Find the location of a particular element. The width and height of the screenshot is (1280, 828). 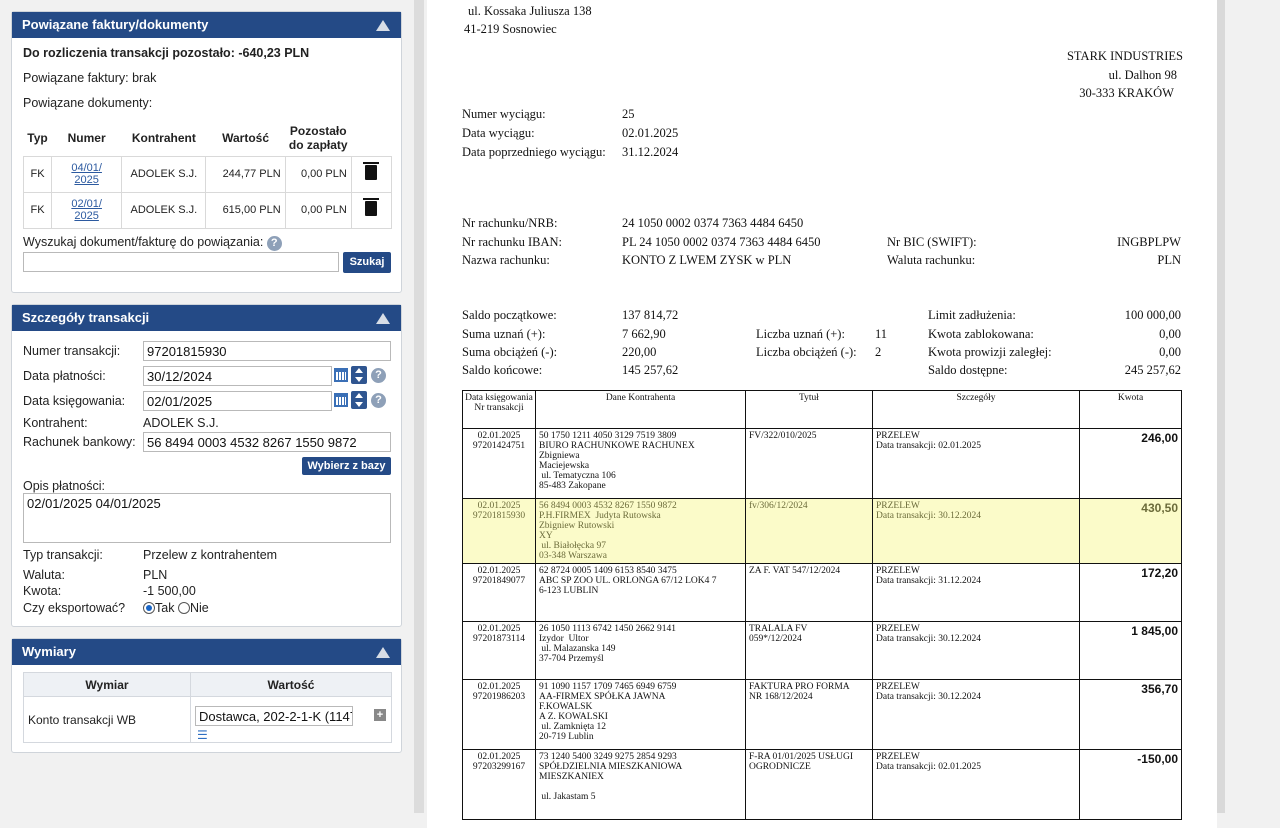

counterparty-line: ABC SP ZOO UL. ORLONGA 67/12 LOK4 7 is located at coordinates (628, 581).